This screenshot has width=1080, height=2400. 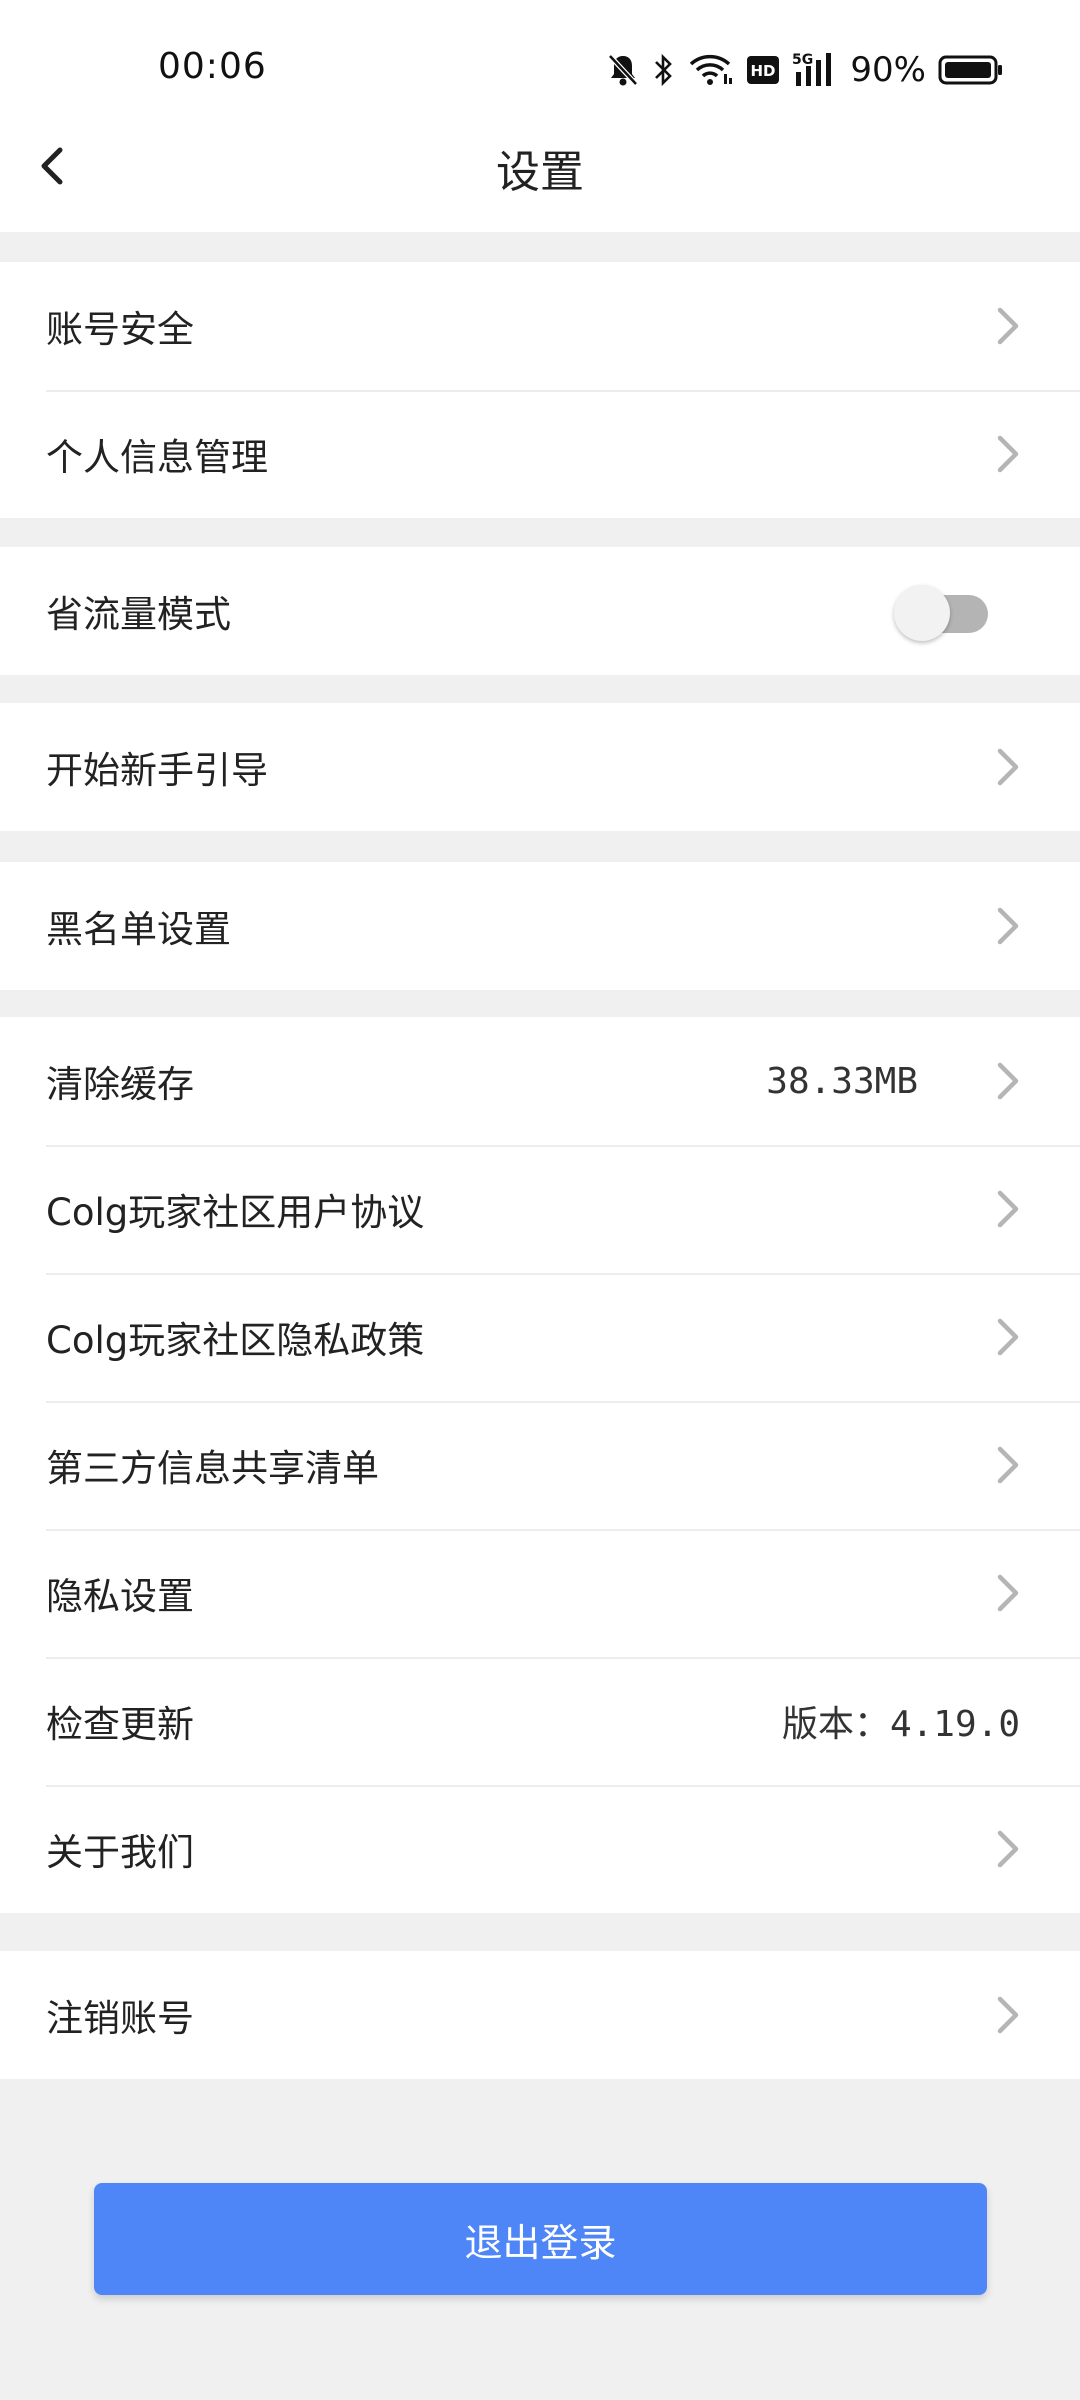 What do you see at coordinates (540, 1849) in the screenshot?
I see `about-us-item: 关于我们` at bounding box center [540, 1849].